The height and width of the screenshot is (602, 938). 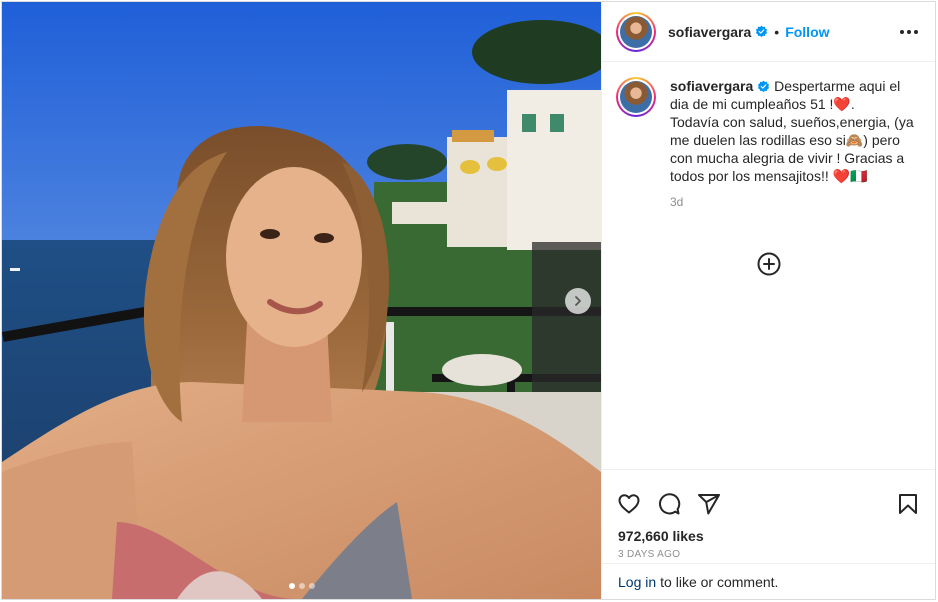 I want to click on save-button, so click(x=908, y=504).